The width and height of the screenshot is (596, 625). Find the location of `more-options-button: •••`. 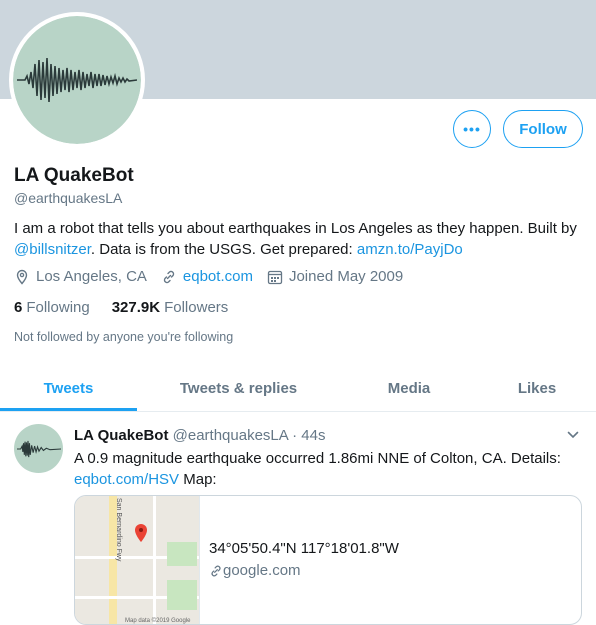

more-options-button: ••• is located at coordinates (472, 129).